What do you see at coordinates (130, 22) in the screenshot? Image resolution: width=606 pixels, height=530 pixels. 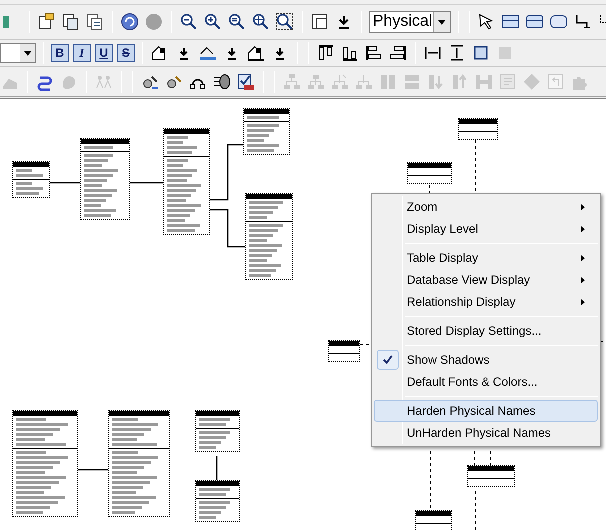 I see `undo-icon` at bounding box center [130, 22].